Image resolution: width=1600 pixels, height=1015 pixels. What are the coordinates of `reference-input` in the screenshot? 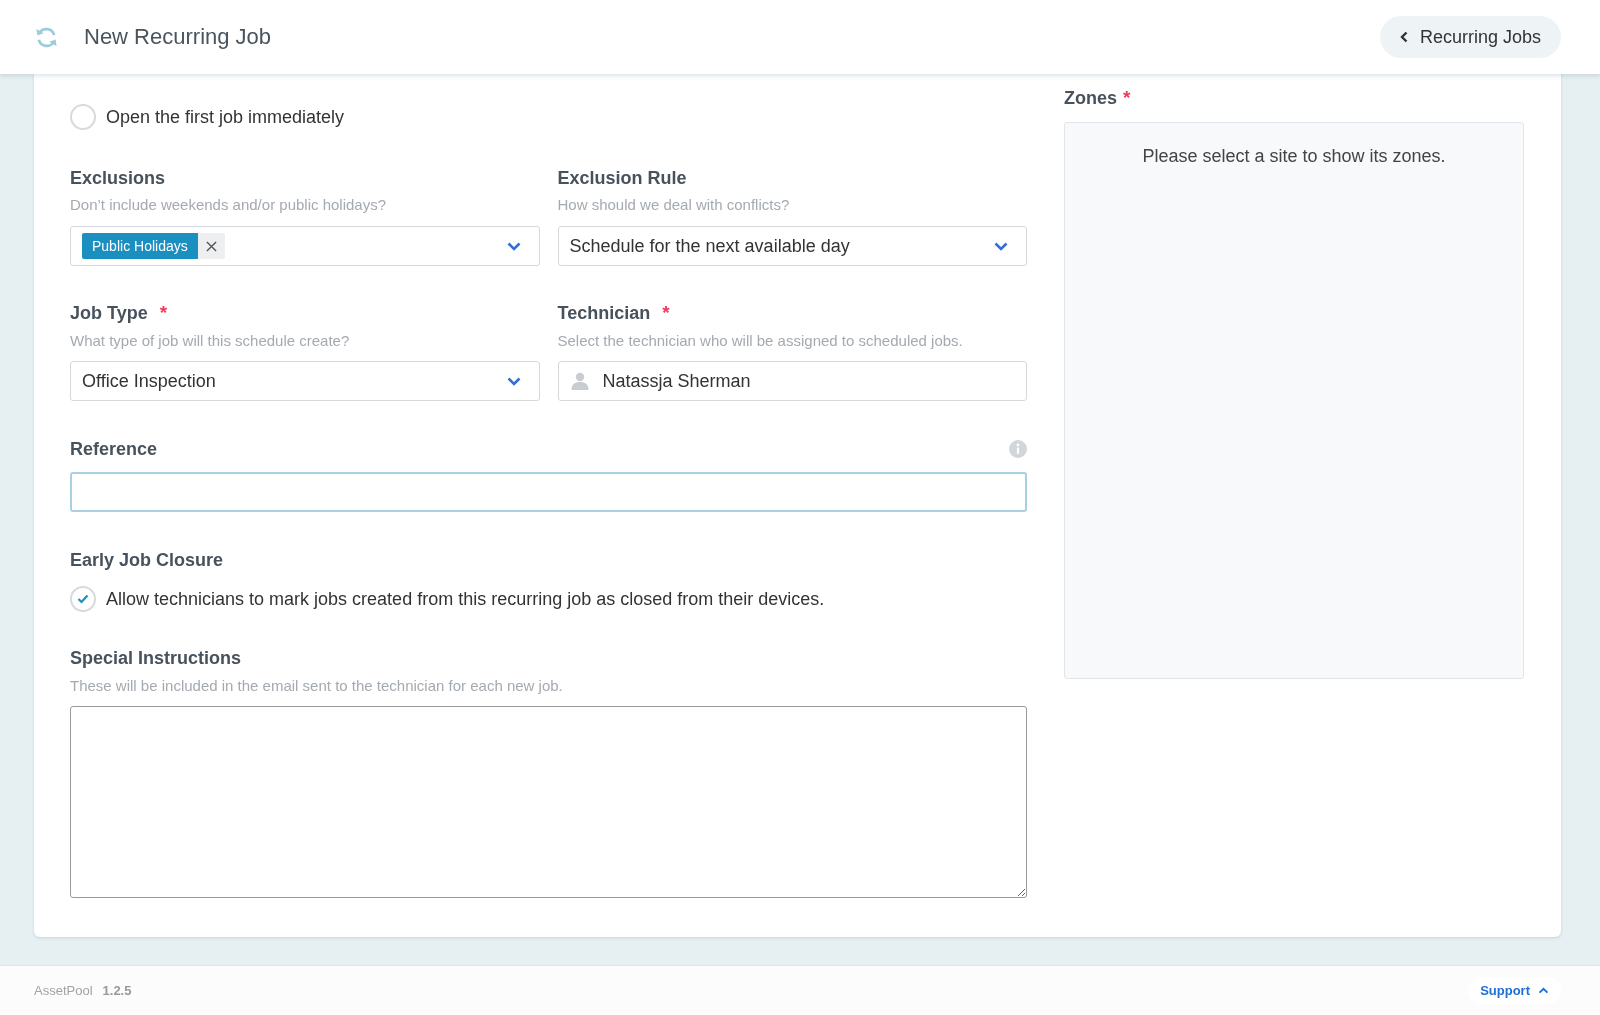 It's located at (548, 492).